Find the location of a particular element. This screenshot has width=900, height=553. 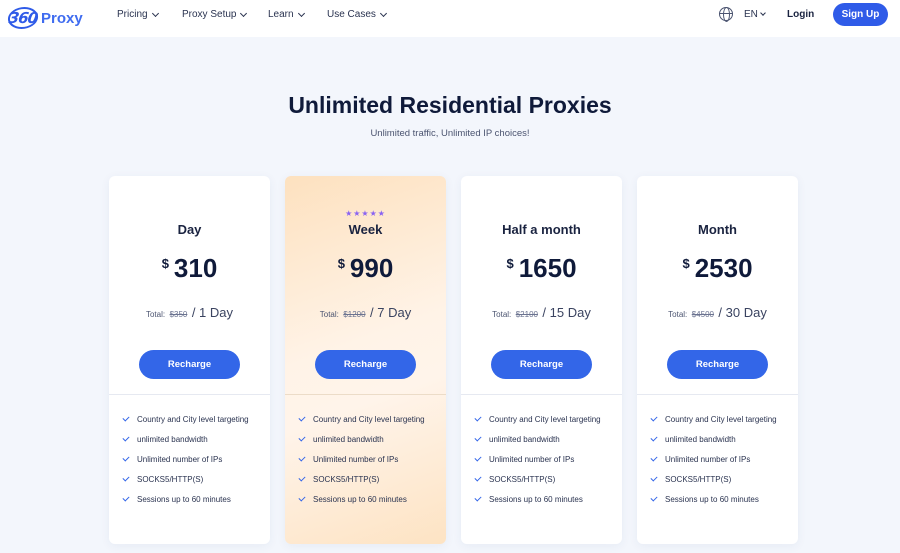

plan-duration: 30 Day is located at coordinates (746, 312).